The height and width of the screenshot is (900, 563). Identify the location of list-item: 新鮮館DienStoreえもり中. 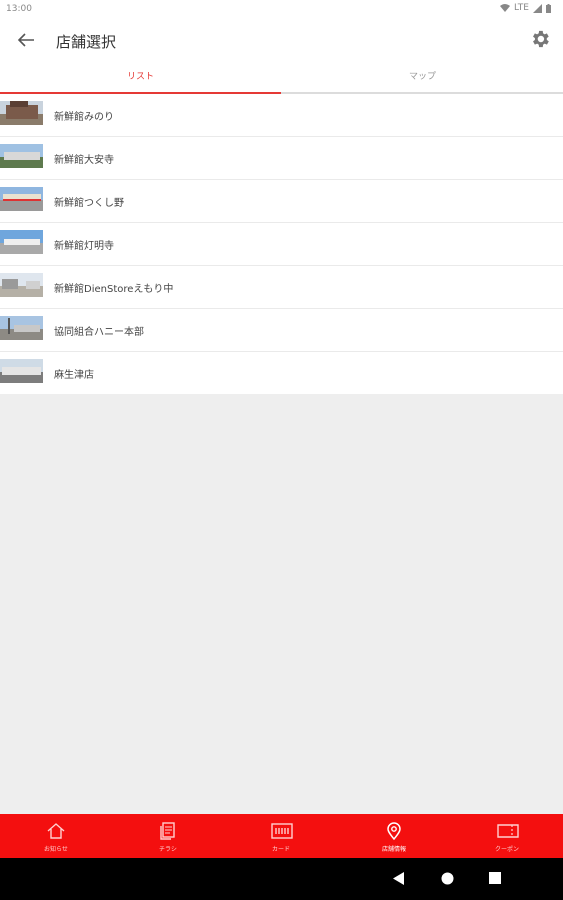
(281, 287).